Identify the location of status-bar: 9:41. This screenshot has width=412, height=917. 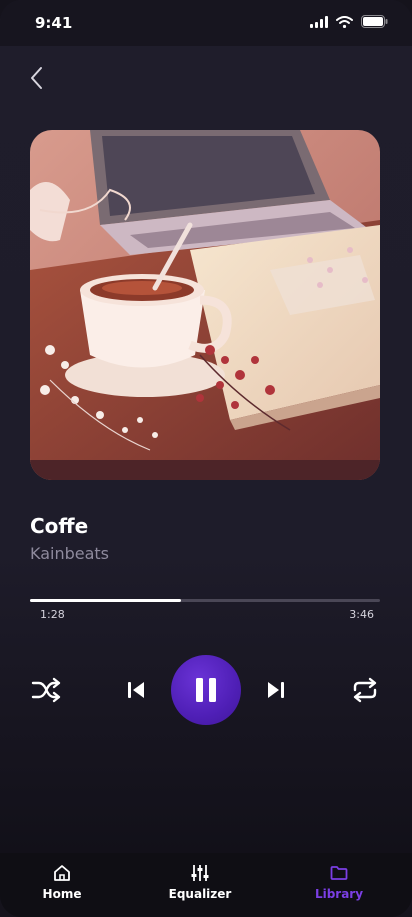
(206, 23).